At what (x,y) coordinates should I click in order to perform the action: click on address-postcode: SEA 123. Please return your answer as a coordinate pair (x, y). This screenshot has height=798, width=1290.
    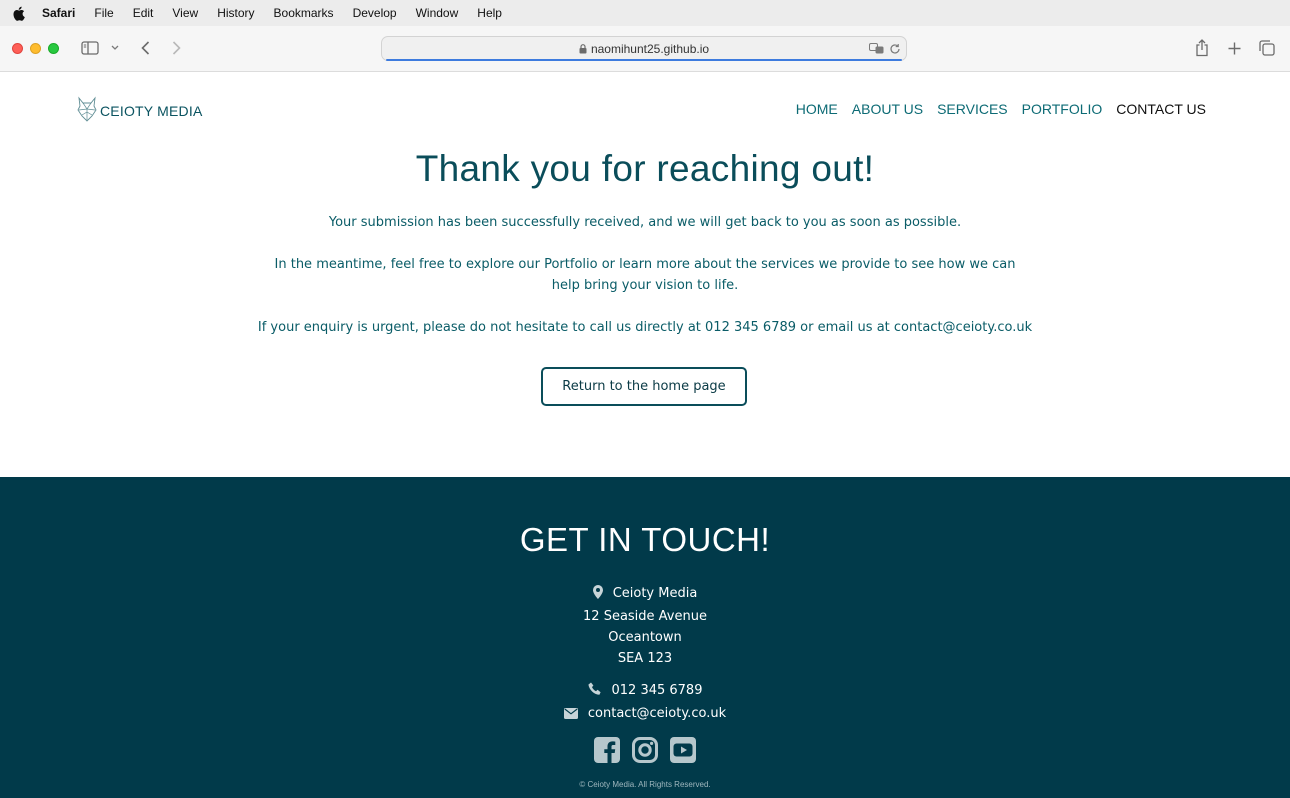
    Looking at the image, I should click on (645, 658).